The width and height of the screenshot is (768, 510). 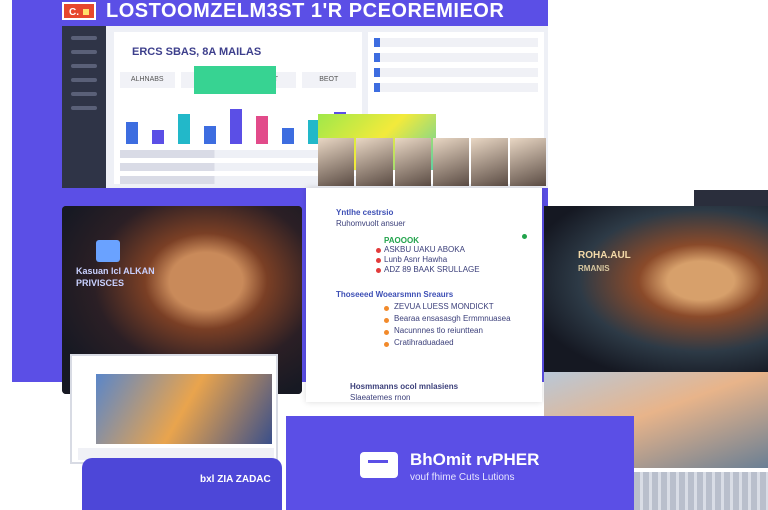 What do you see at coordinates (524, 236) in the screenshot?
I see `status-dot-icon` at bounding box center [524, 236].